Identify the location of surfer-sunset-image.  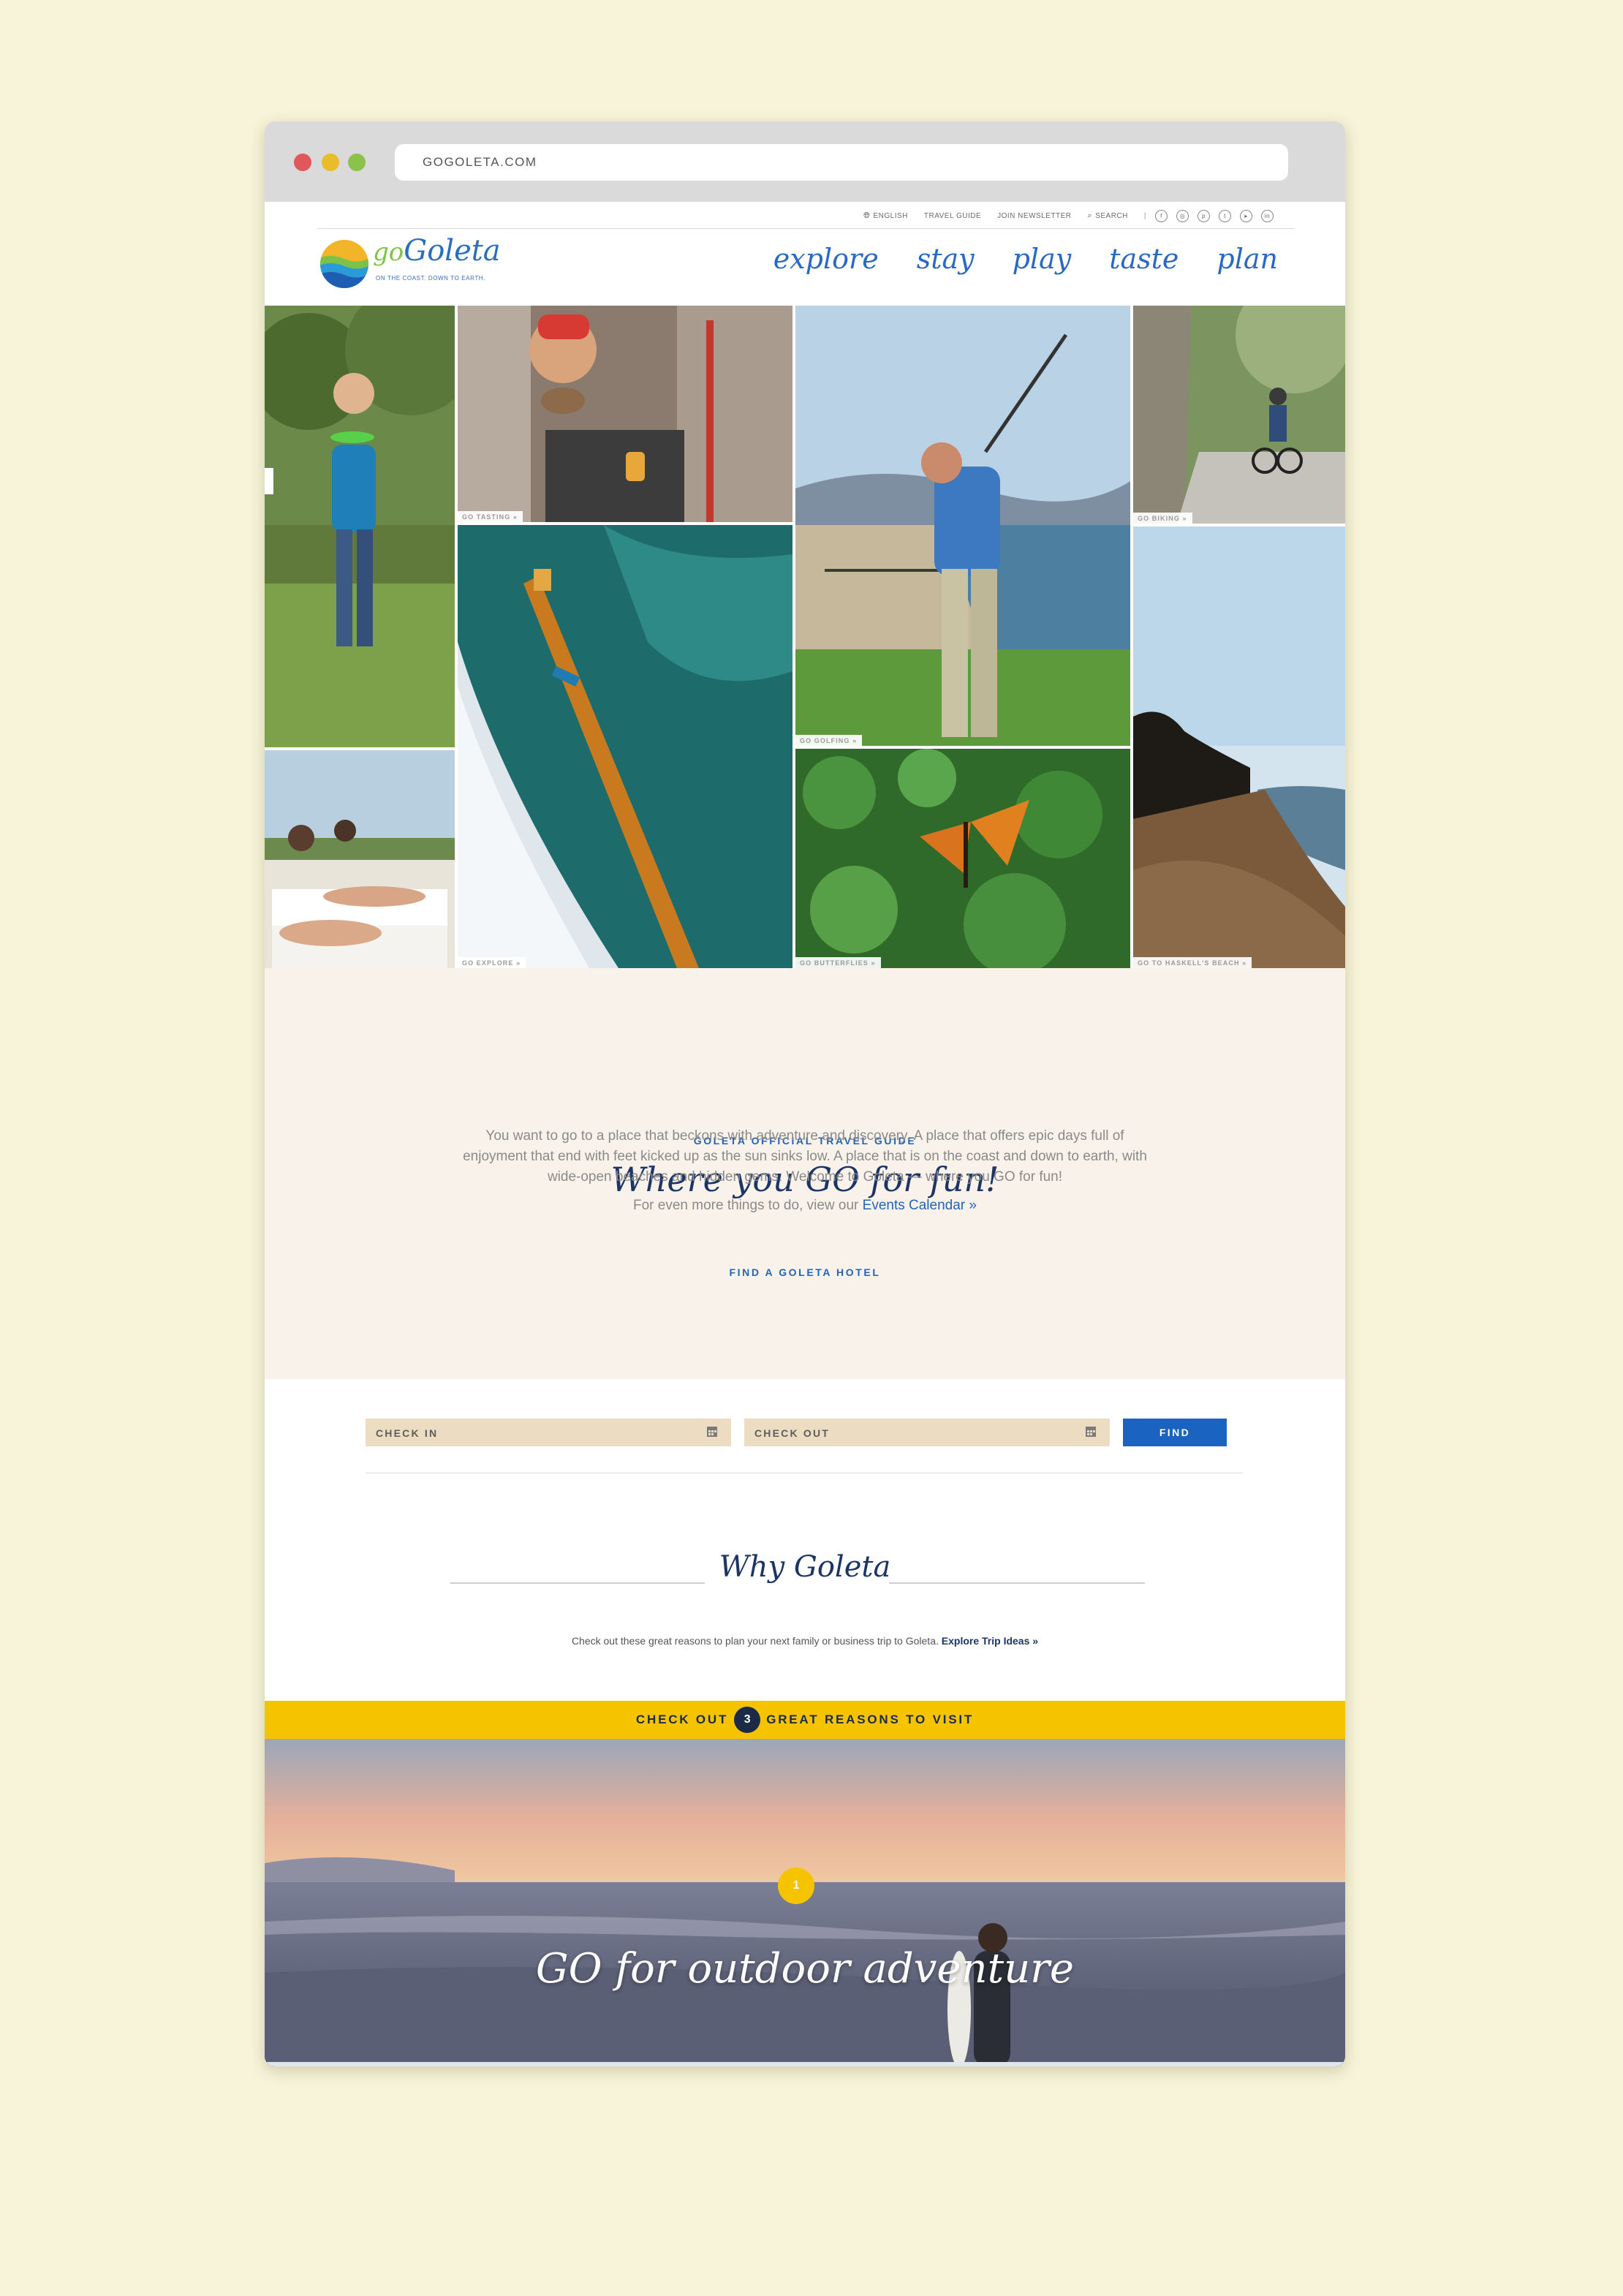
(805, 1902).